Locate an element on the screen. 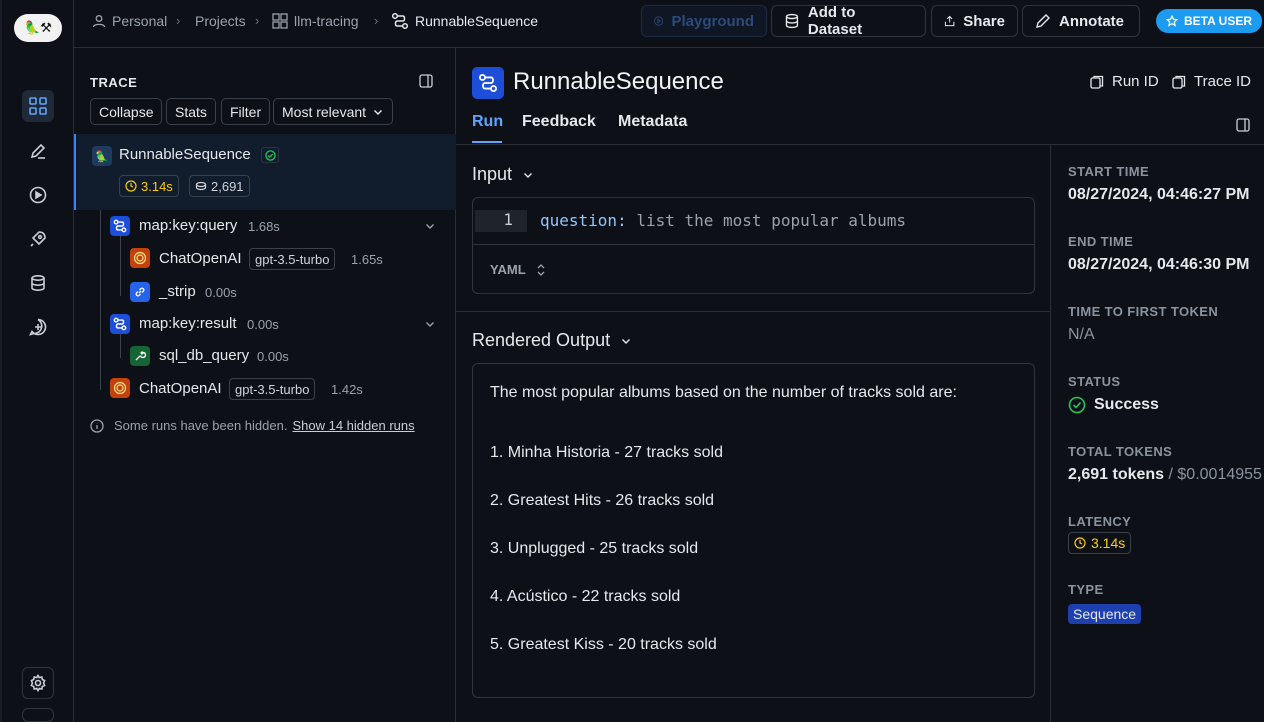 The width and height of the screenshot is (1264, 722). deploy-icon is located at coordinates (38, 239).